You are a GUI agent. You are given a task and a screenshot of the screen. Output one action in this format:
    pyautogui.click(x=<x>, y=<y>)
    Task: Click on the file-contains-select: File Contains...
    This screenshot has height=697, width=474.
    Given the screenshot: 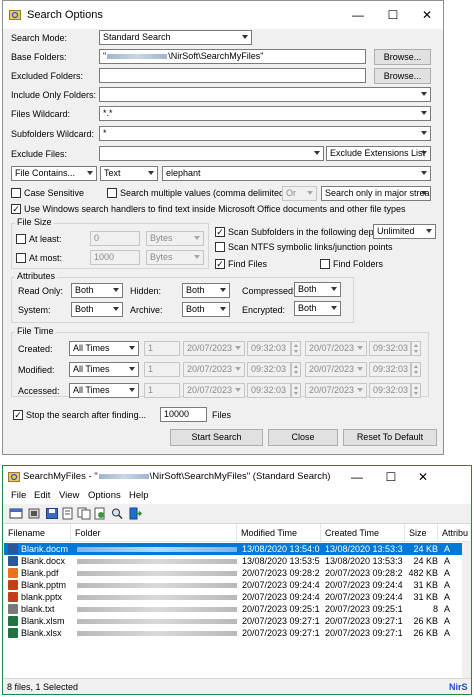 What is the action you would take?
    pyautogui.click(x=54, y=173)
    